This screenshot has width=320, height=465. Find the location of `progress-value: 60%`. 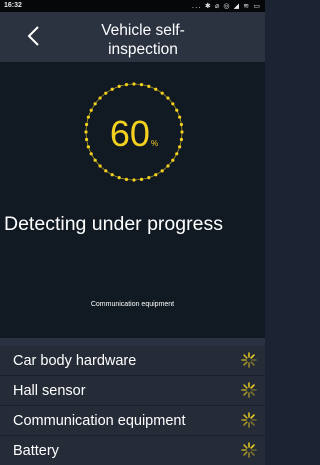

progress-value: 60% is located at coordinates (134, 139).